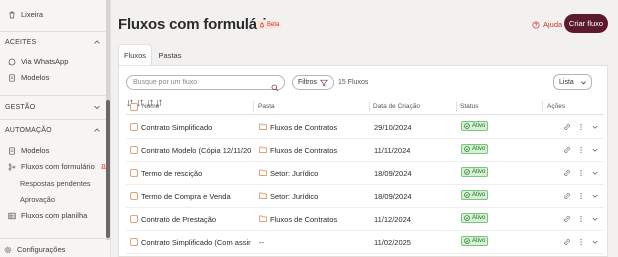 The image size is (618, 257). I want to click on sidebar-item-via-whatsapp: Via WhatsApp, so click(38, 61).